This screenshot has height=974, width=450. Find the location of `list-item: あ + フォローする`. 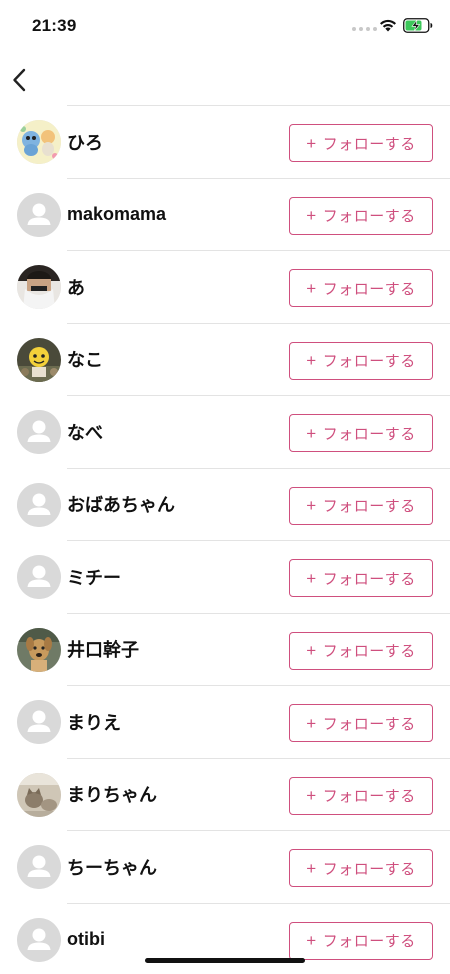

list-item: あ + フォローする is located at coordinates (233, 286).